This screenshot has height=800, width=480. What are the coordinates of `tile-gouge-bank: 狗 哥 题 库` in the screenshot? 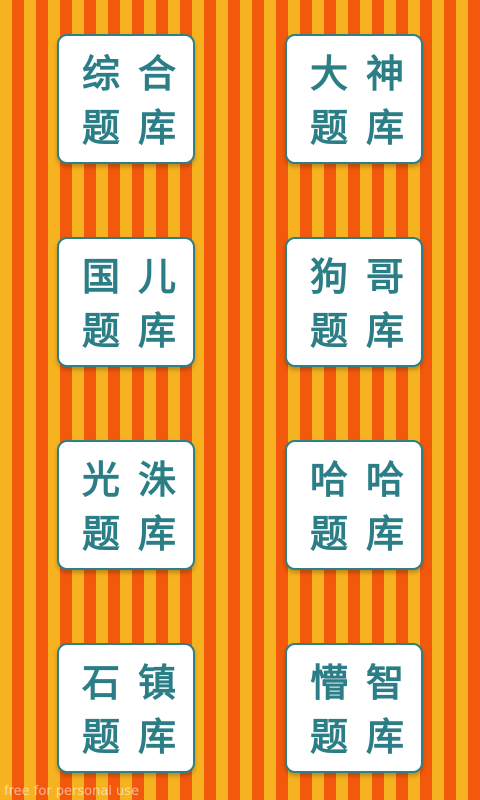 It's located at (354, 302).